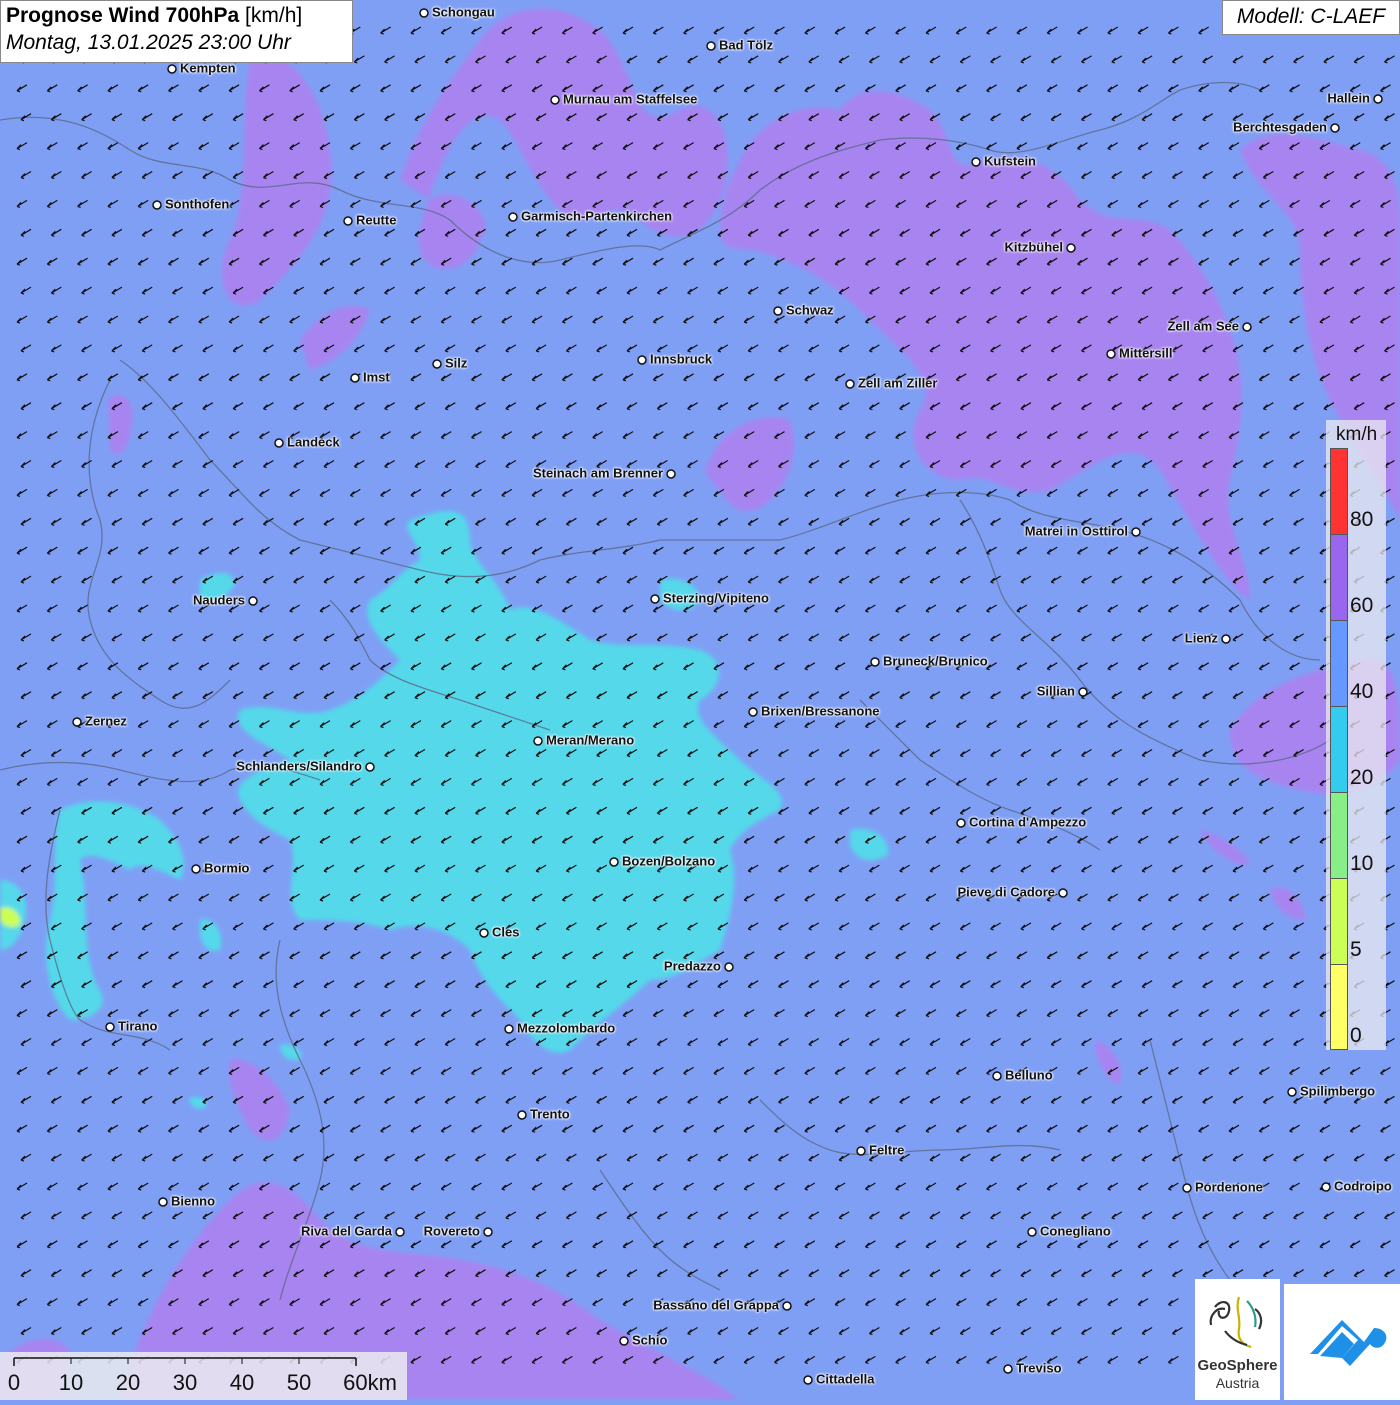 The height and width of the screenshot is (1405, 1400). What do you see at coordinates (218, 600) in the screenshot?
I see `city-label: Nauders` at bounding box center [218, 600].